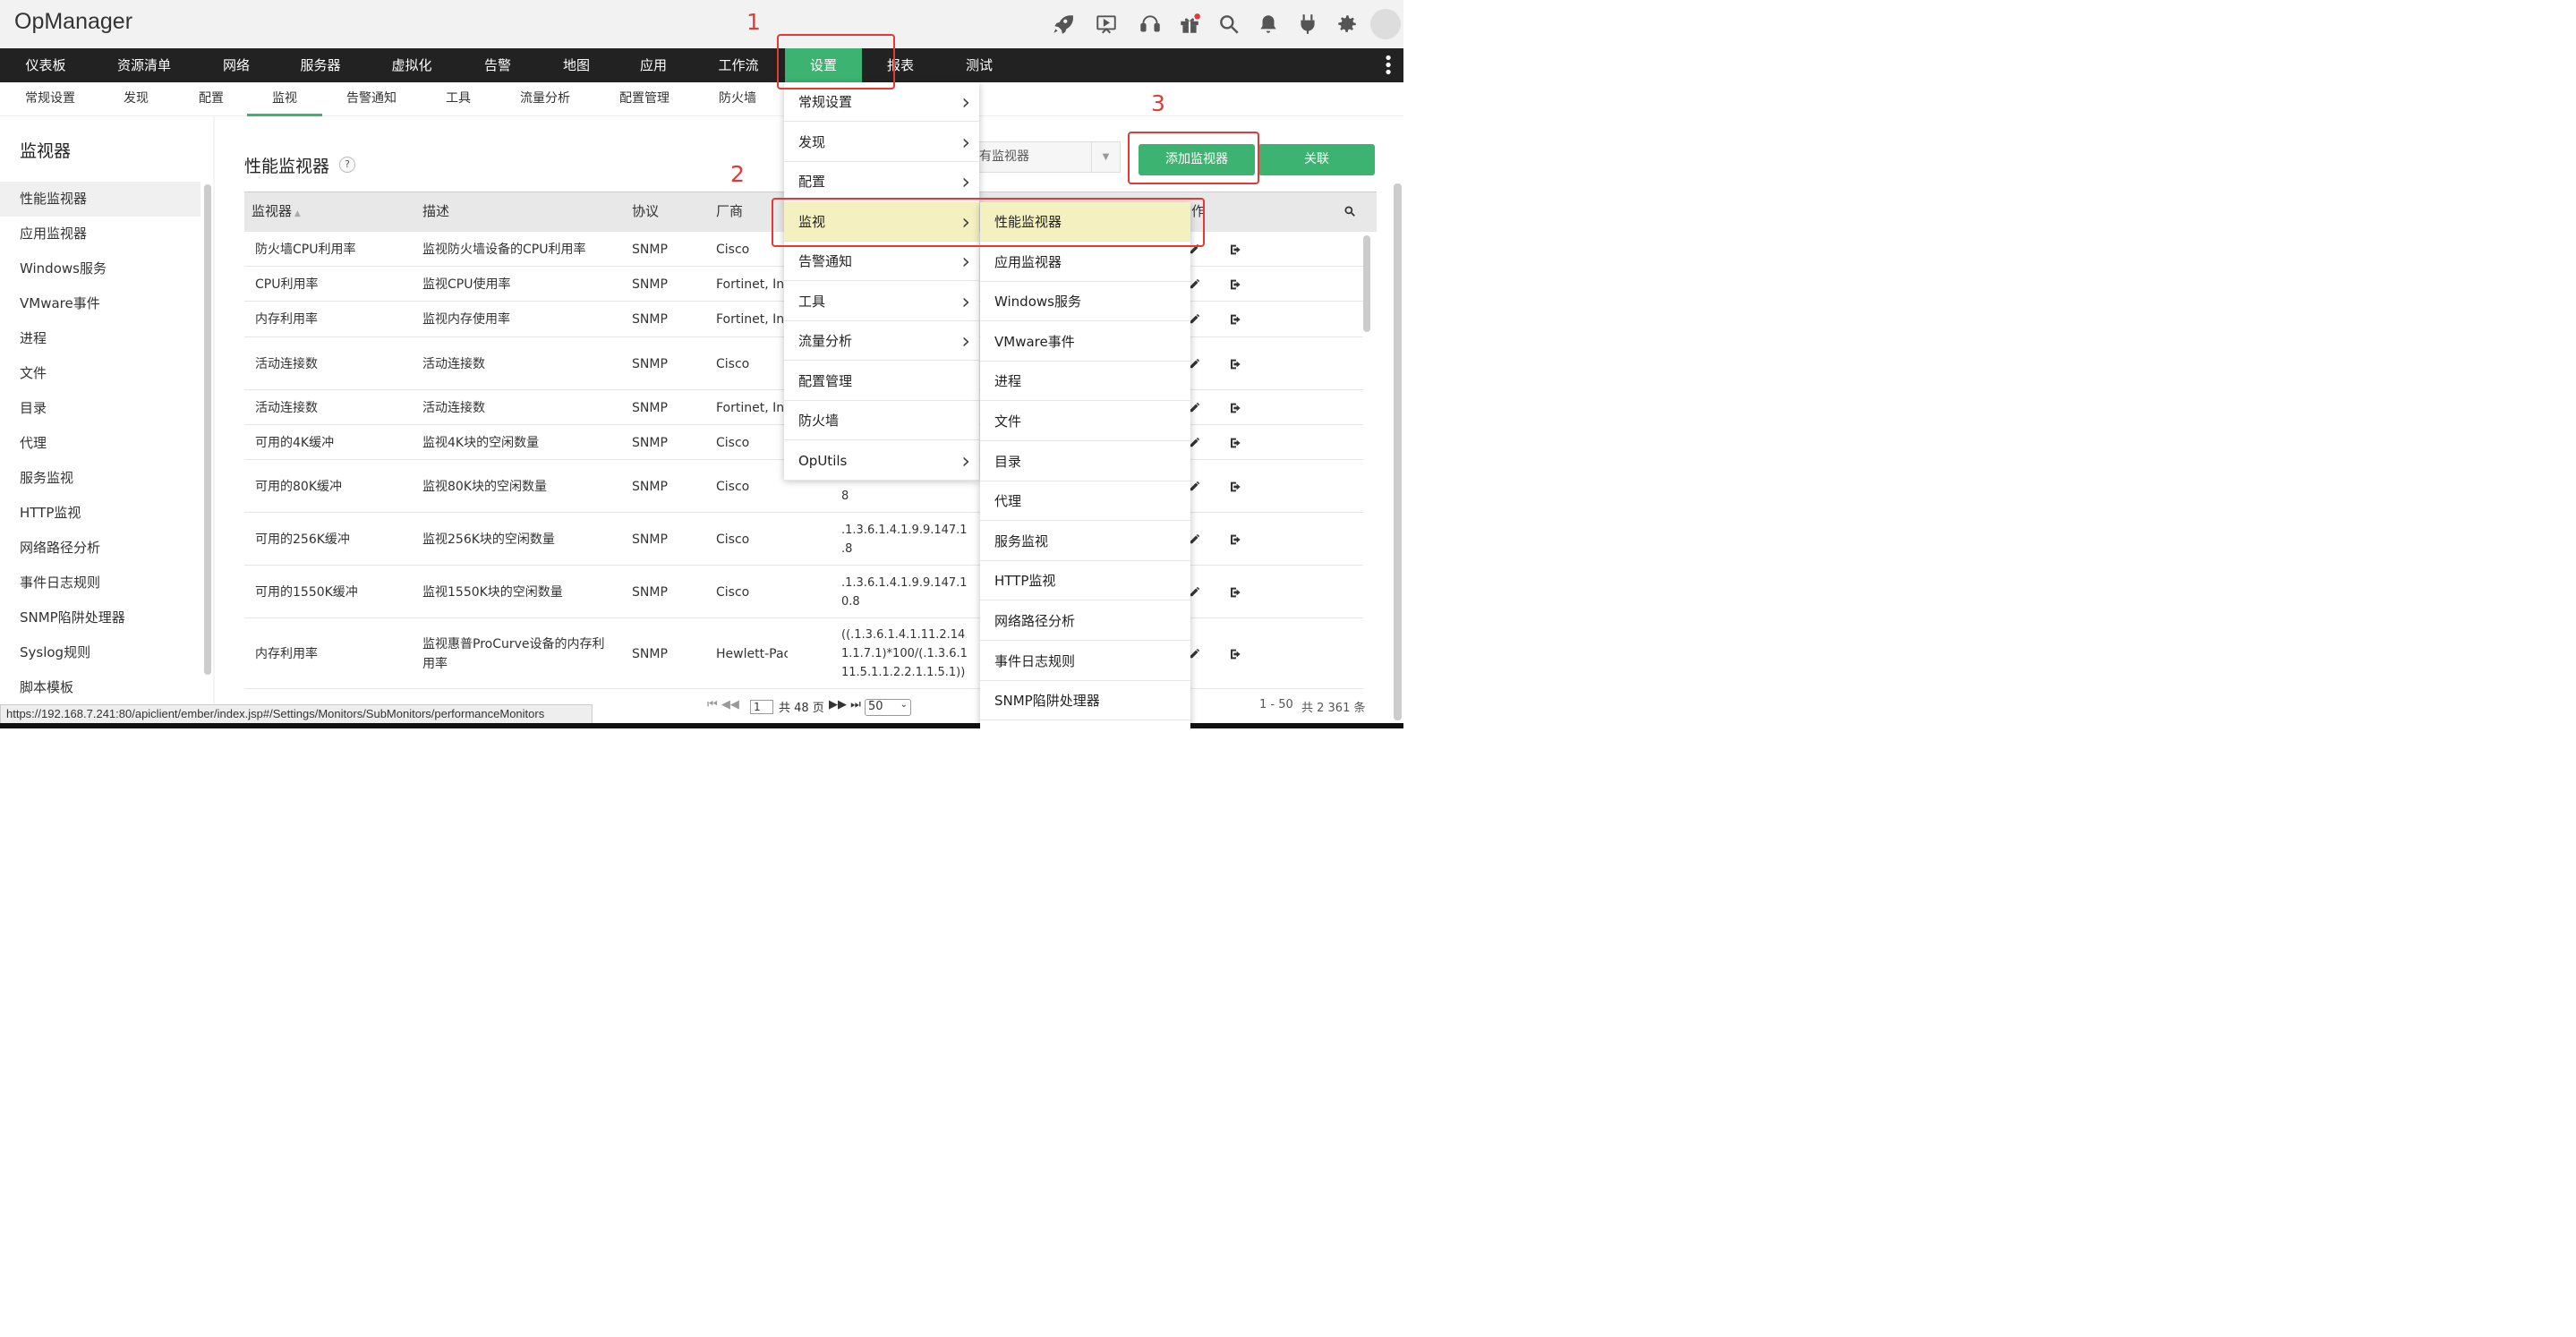 The width and height of the screenshot is (2576, 1337). Describe the element at coordinates (100, 268) in the screenshot. I see `sidebar-item-windows-services: Windows服务` at that location.